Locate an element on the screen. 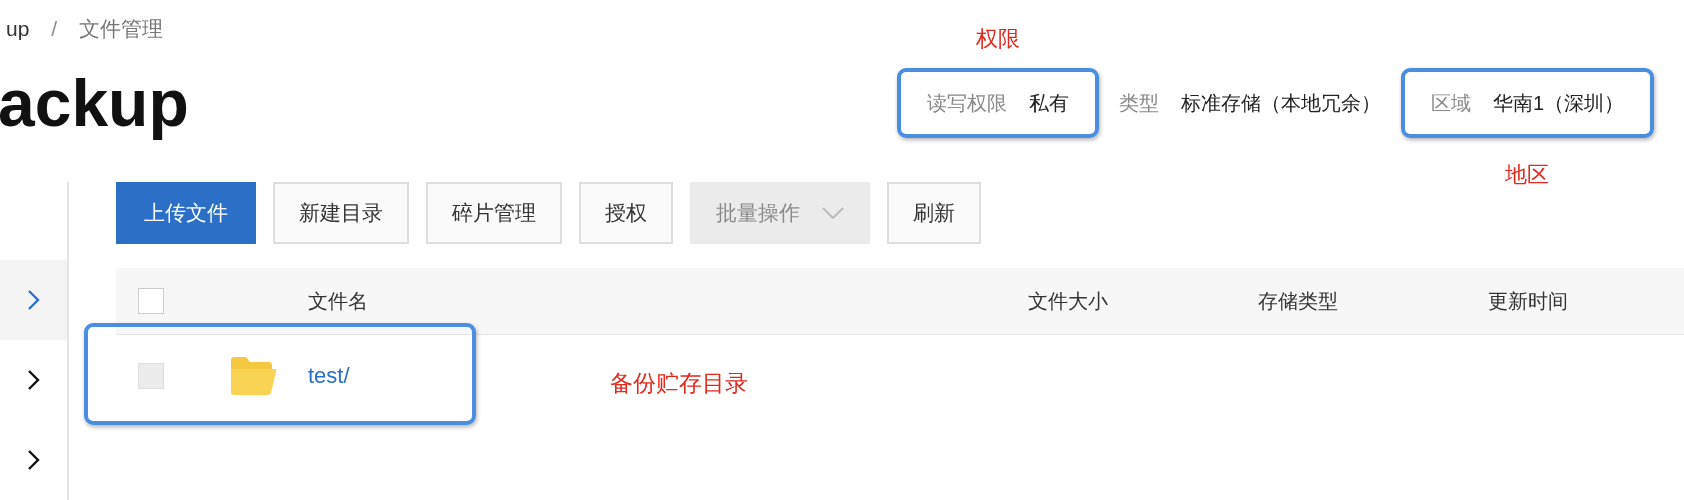  info-label: 类型 is located at coordinates (1138, 103).